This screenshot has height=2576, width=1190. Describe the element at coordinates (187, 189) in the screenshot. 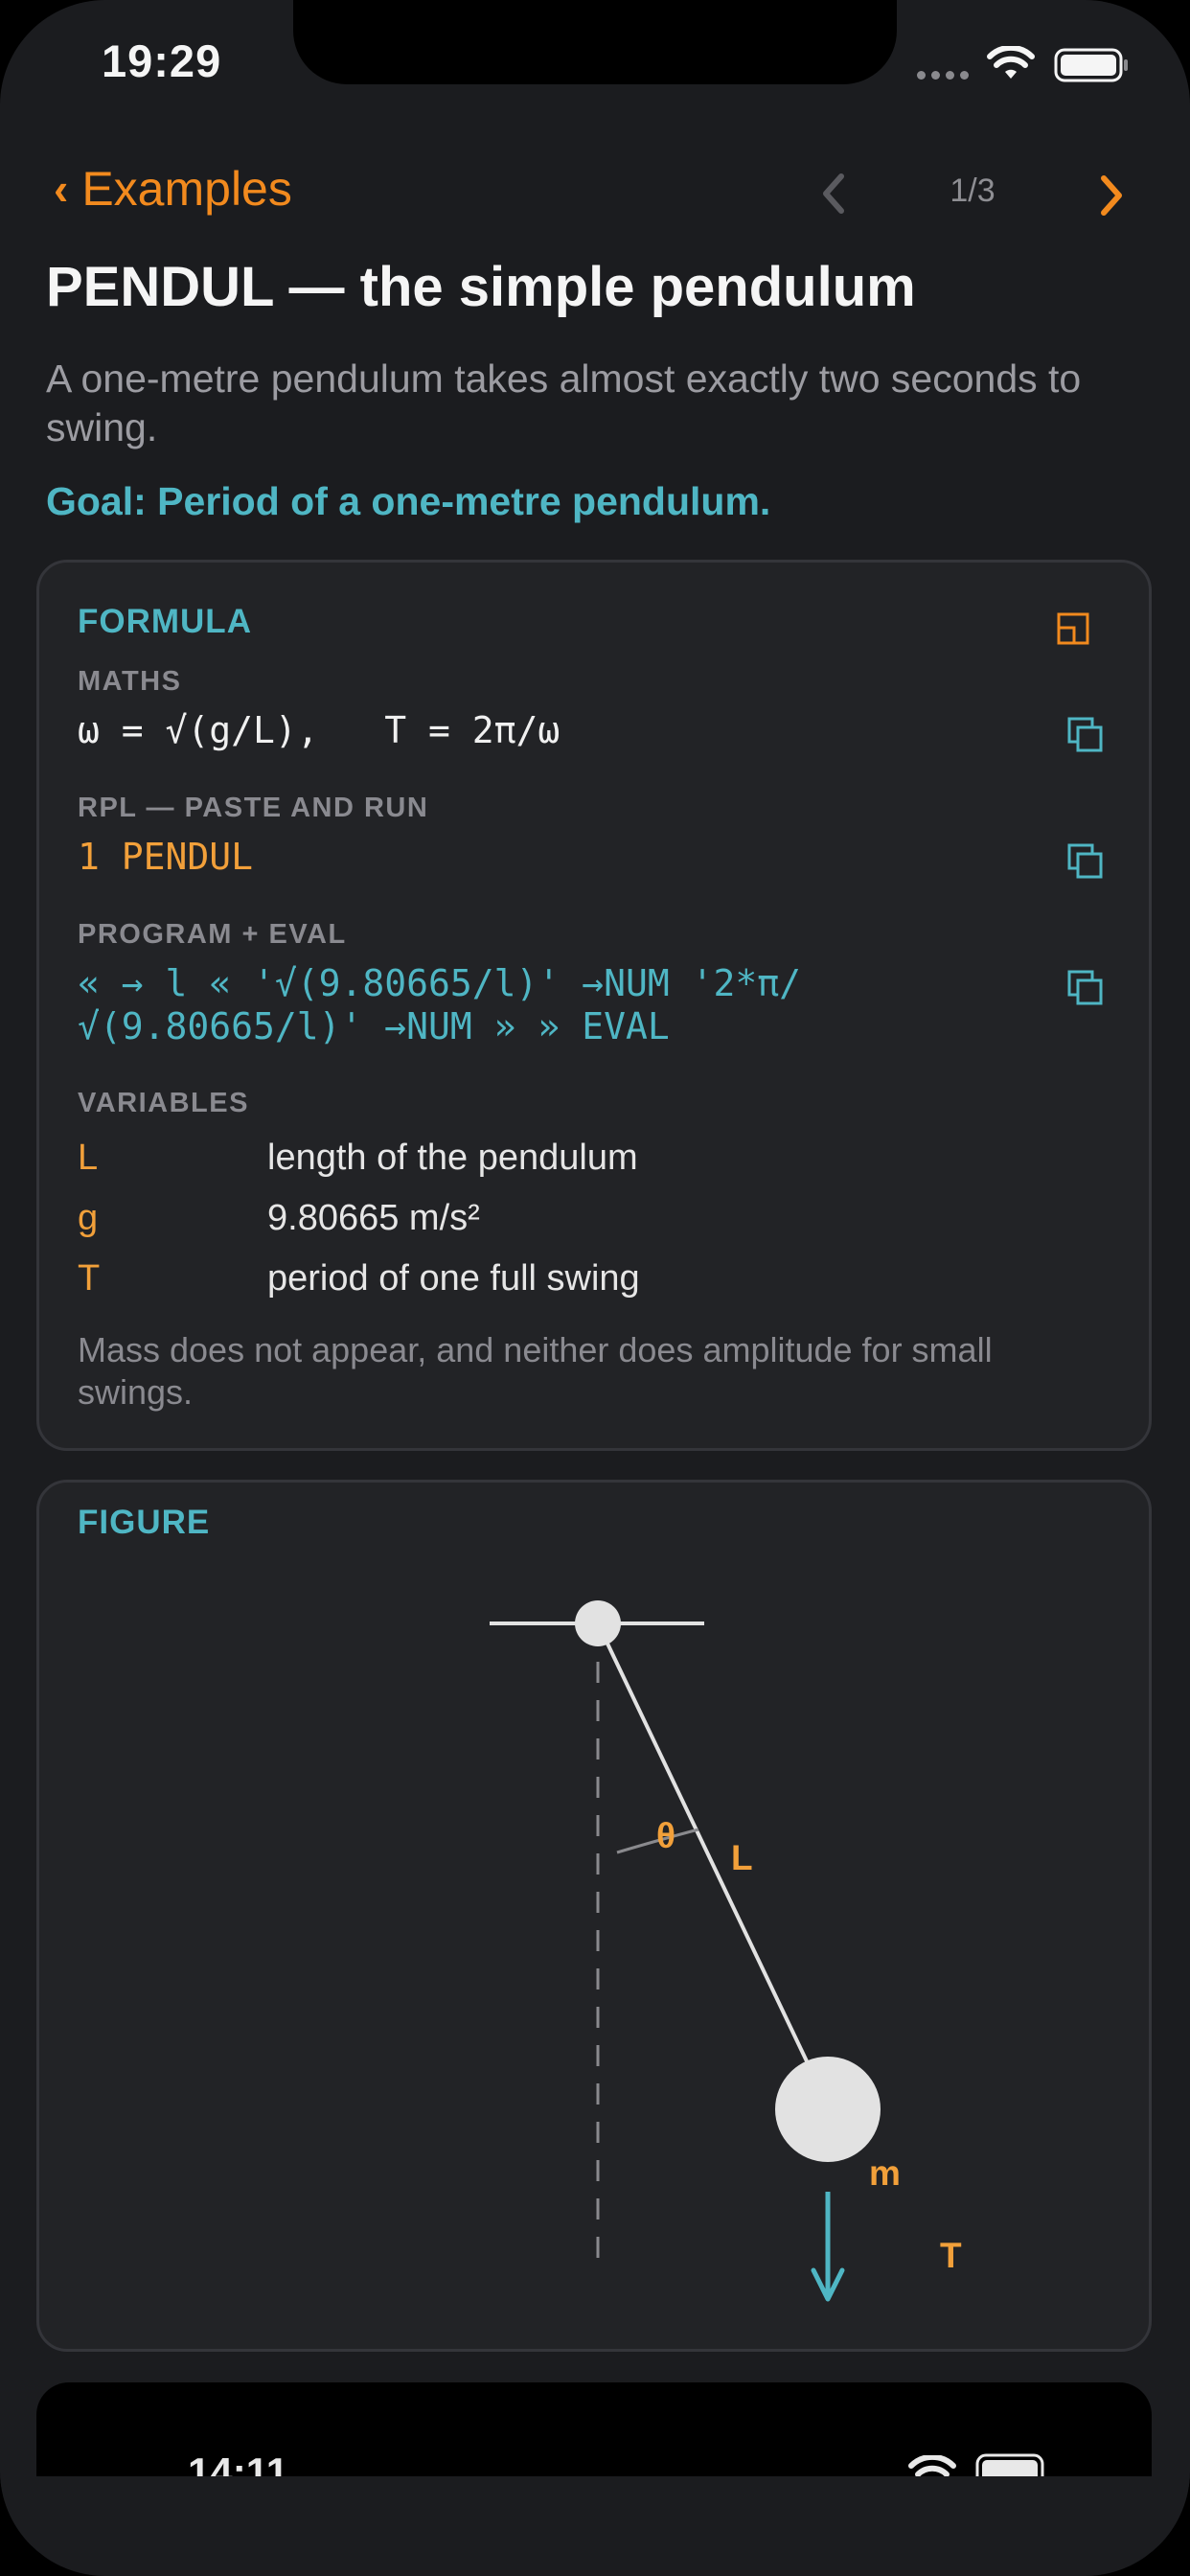

I see `back-label: Examples` at that location.